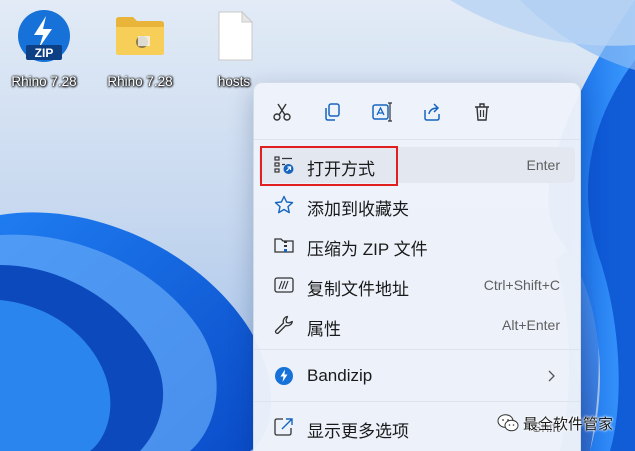  What do you see at coordinates (341, 169) in the screenshot?
I see `menu-item-label: 打开方式` at bounding box center [341, 169].